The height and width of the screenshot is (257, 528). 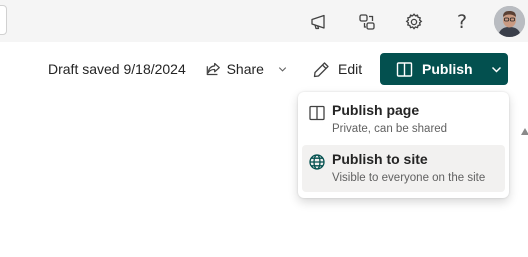 I want to click on menu-item-publish-page: Publish page Private, can be shared, so click(x=403, y=119).